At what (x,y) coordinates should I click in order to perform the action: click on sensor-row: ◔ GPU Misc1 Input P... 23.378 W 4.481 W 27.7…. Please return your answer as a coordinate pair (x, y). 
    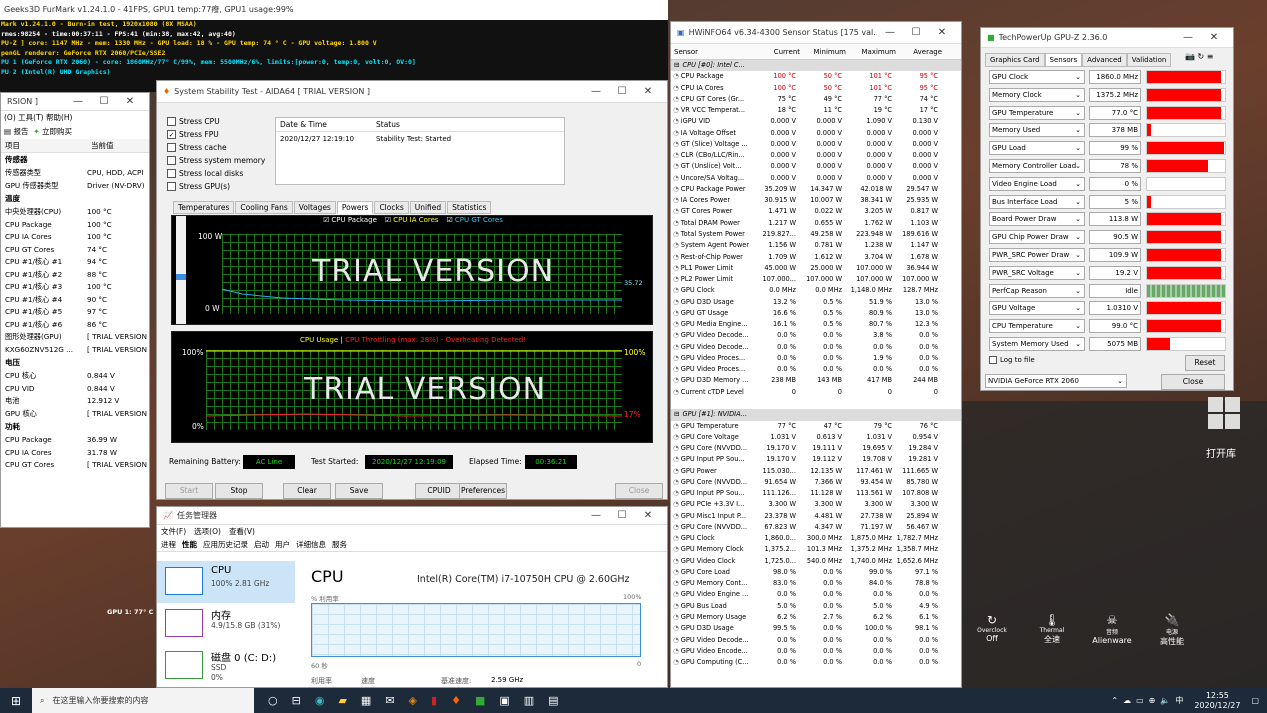
    Looking at the image, I should click on (816, 516).